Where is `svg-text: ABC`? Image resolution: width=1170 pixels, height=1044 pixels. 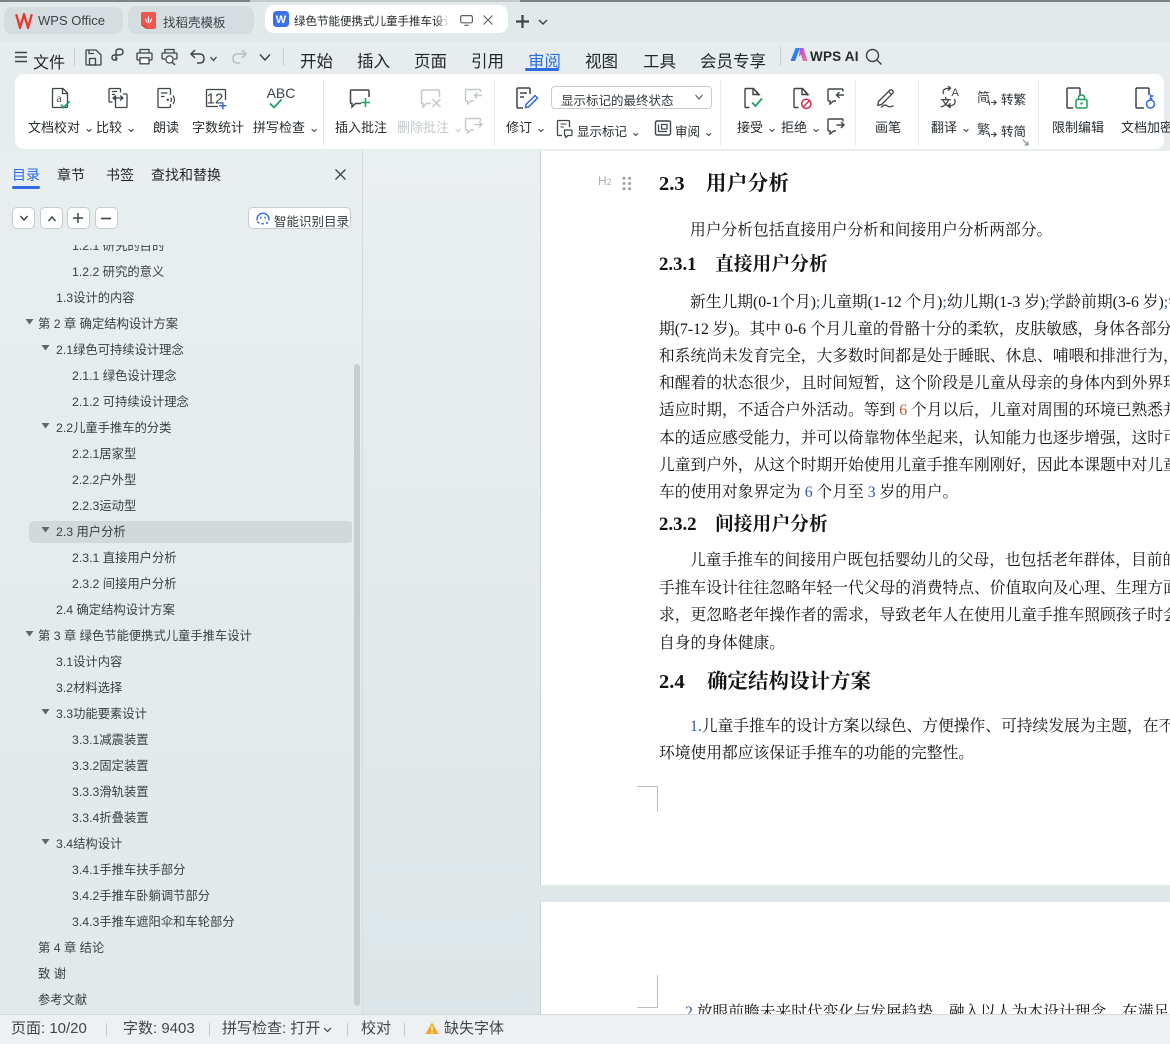 svg-text: ABC is located at coordinates (281, 93).